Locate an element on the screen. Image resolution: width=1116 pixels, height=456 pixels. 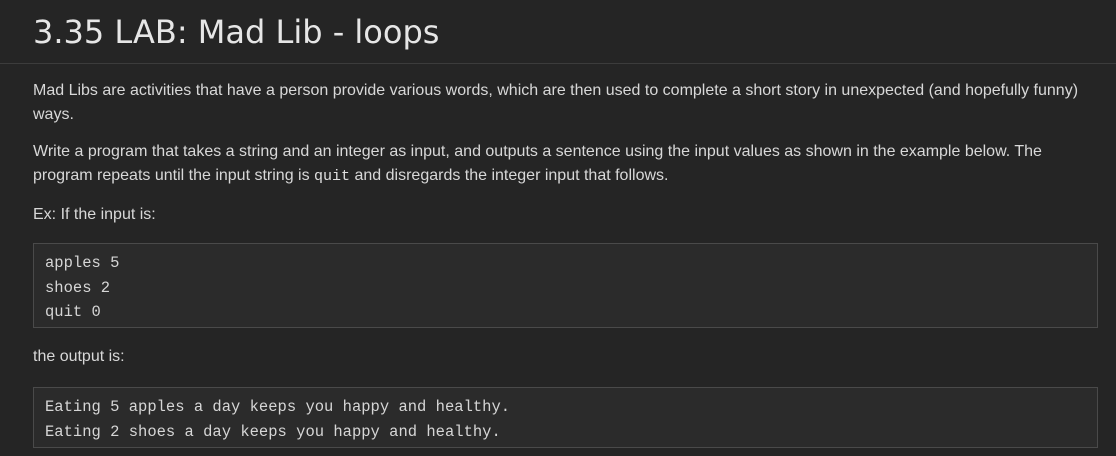
input-line: quit 0 is located at coordinates (73, 312).